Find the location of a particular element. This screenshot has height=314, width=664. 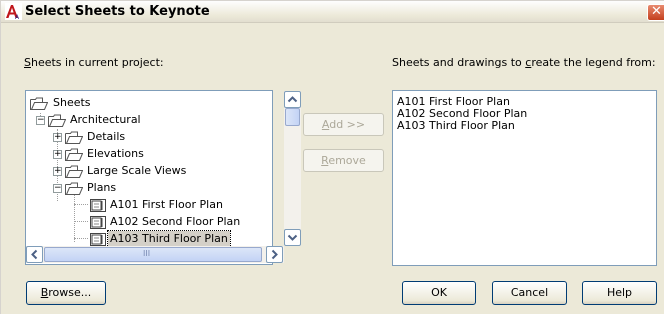

selected-tree-node-label: A103 Third Floor Plan is located at coordinates (169, 238).